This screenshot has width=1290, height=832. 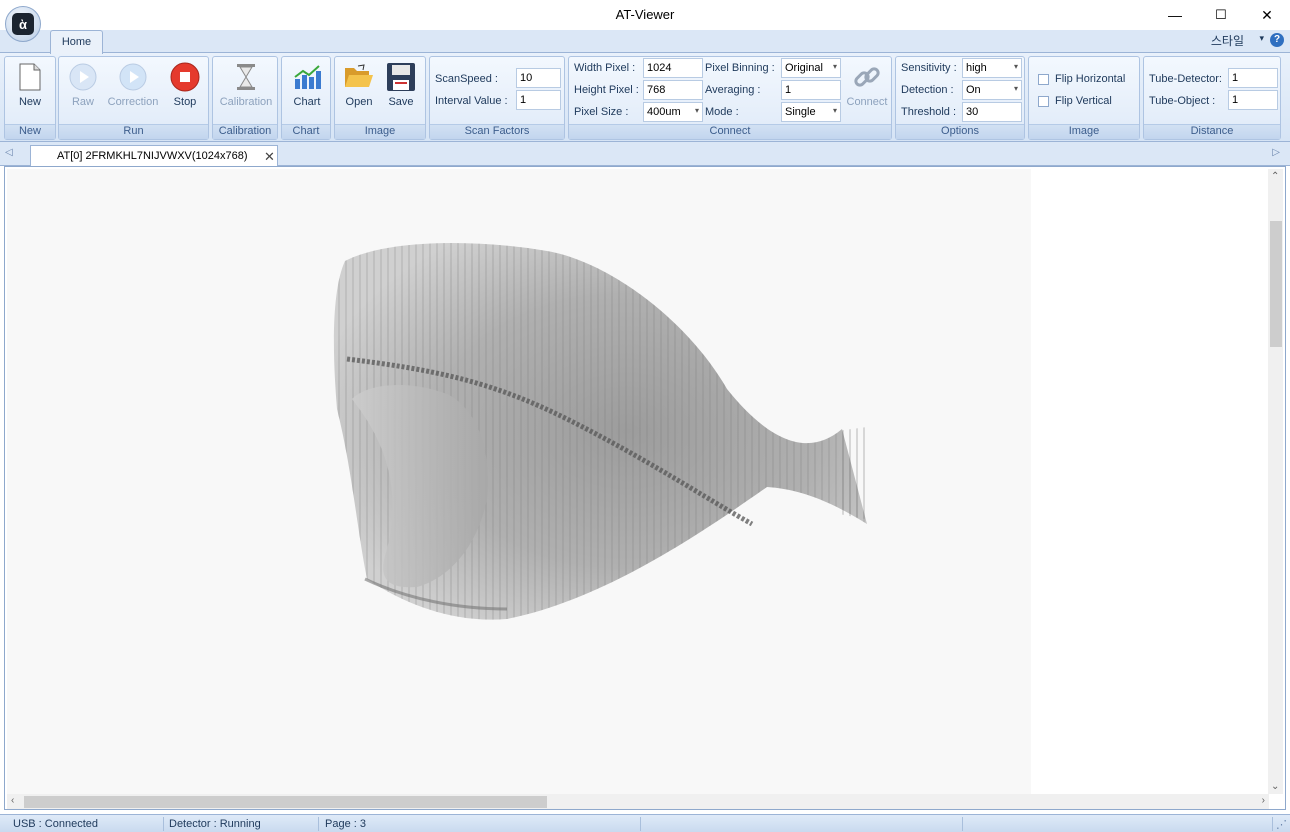 What do you see at coordinates (538, 78) in the screenshot?
I see `scan-speed-field: 10` at bounding box center [538, 78].